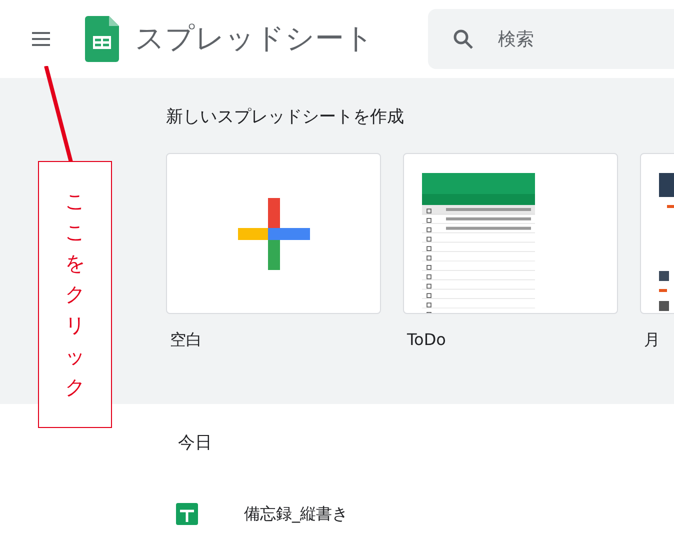 The height and width of the screenshot is (545, 674). What do you see at coordinates (274, 234) in the screenshot?
I see `plus-icon` at bounding box center [274, 234].